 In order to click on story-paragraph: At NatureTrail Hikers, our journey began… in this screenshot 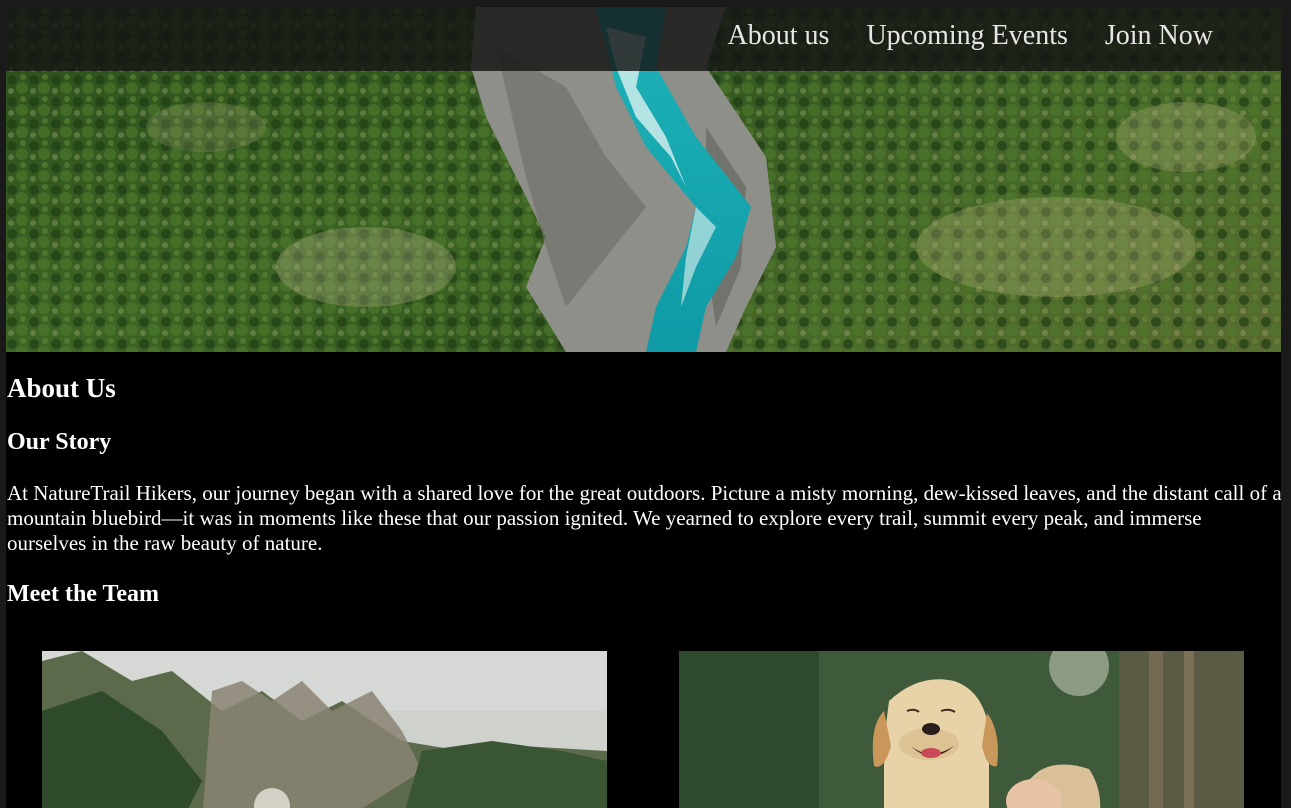, I will do `click(644, 518)`.